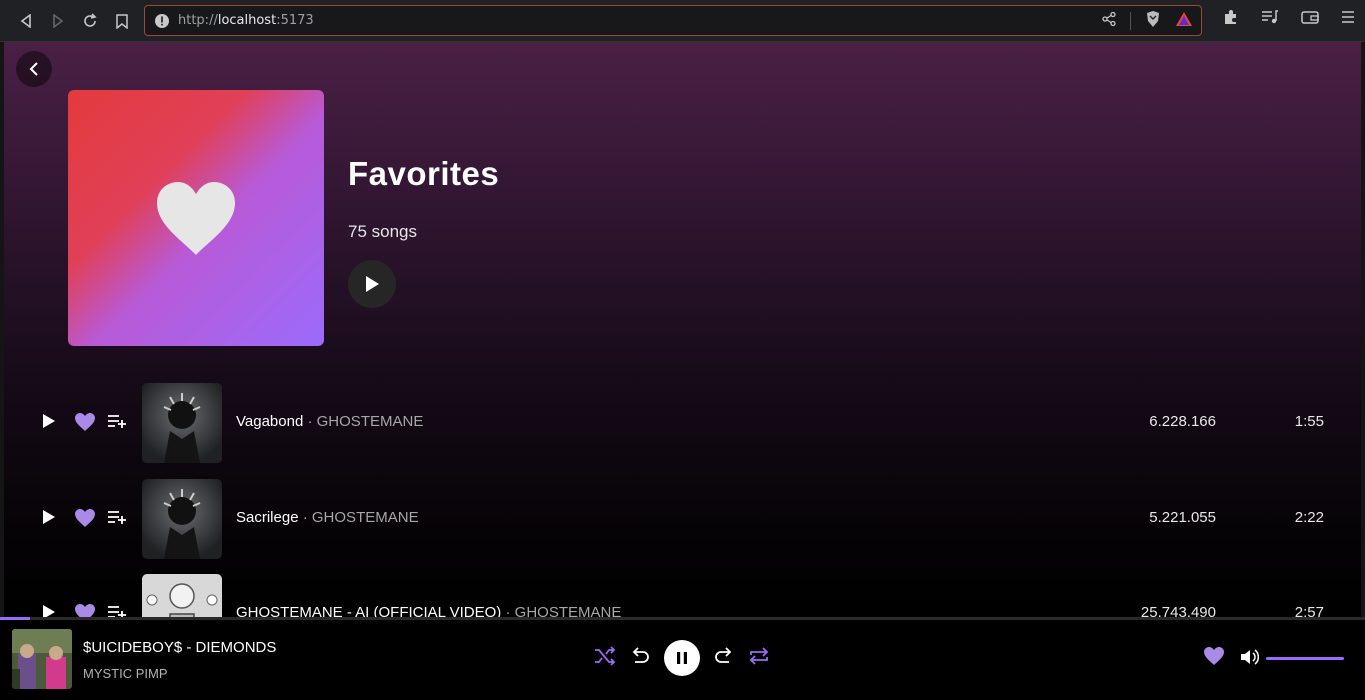  Describe the element at coordinates (1309, 611) in the screenshot. I see `track-duration: 2:57` at that location.